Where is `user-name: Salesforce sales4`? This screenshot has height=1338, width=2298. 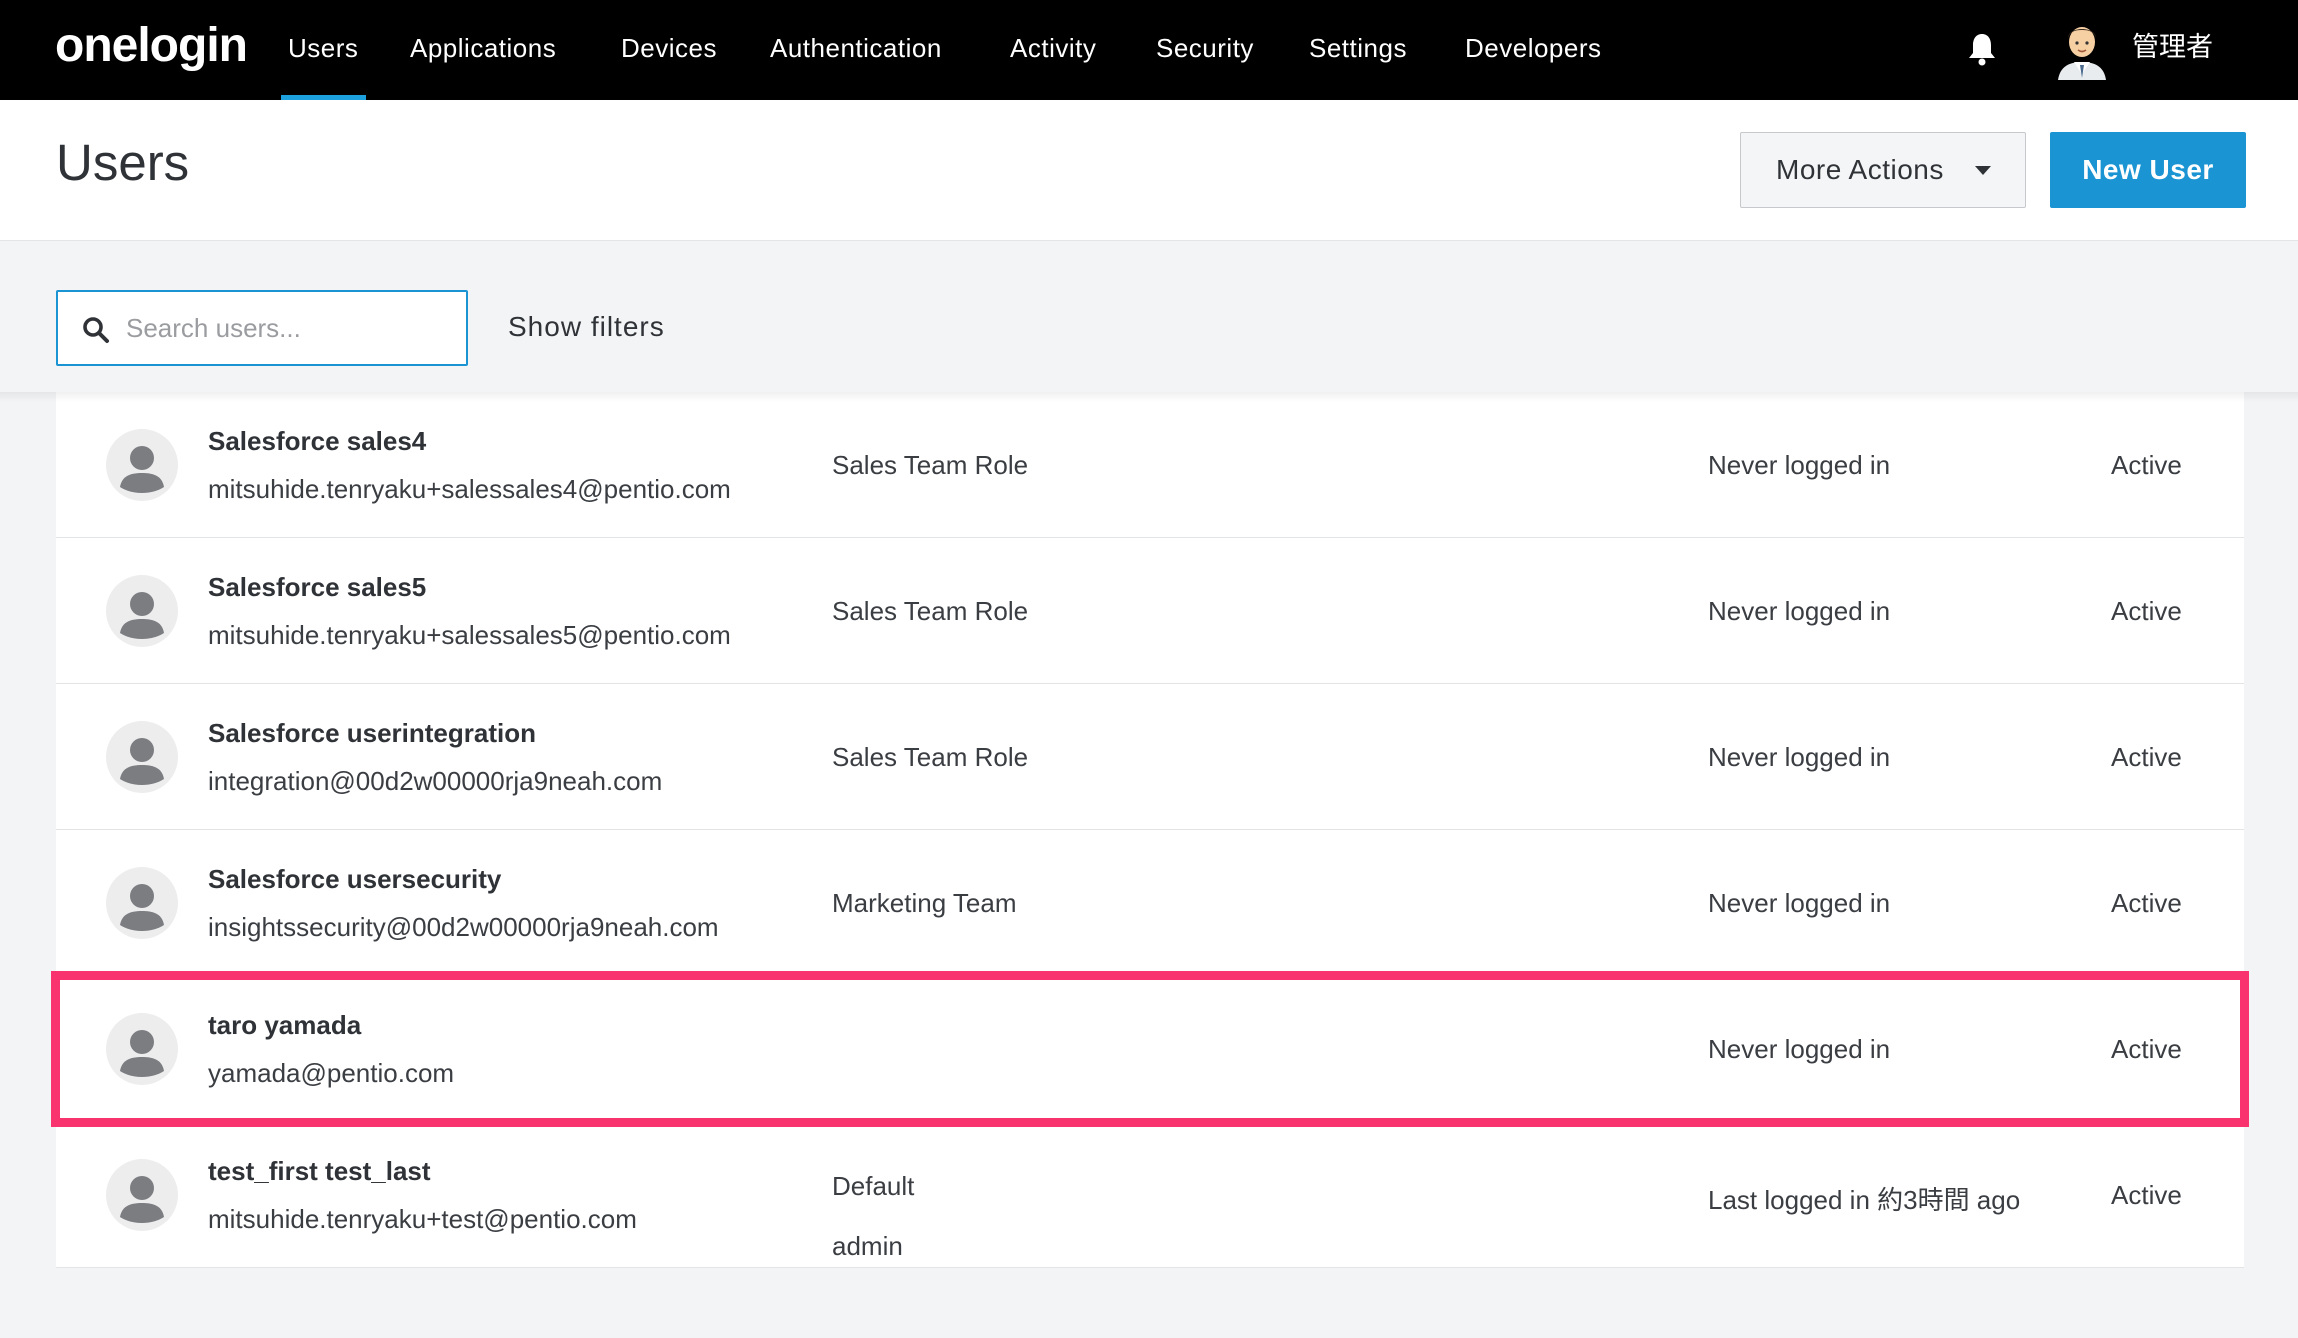
user-name: Salesforce sales4 is located at coordinates (317, 441).